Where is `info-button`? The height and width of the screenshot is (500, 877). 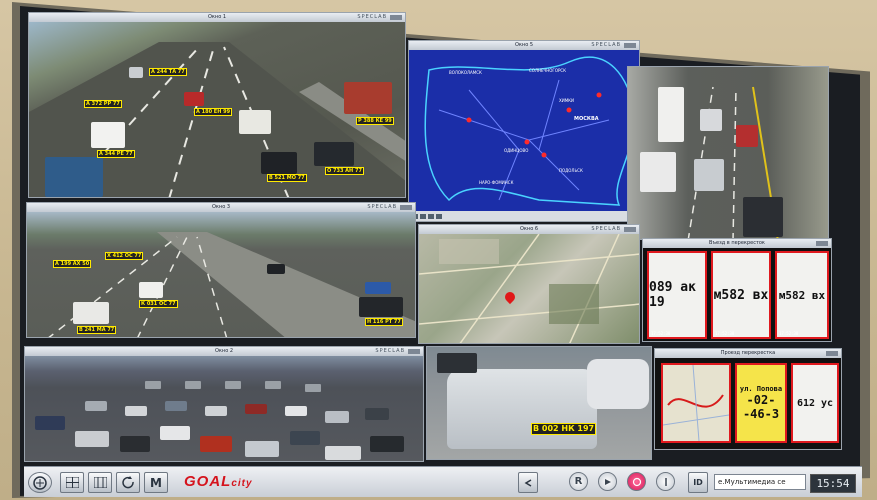
info-button is located at coordinates (665, 481).